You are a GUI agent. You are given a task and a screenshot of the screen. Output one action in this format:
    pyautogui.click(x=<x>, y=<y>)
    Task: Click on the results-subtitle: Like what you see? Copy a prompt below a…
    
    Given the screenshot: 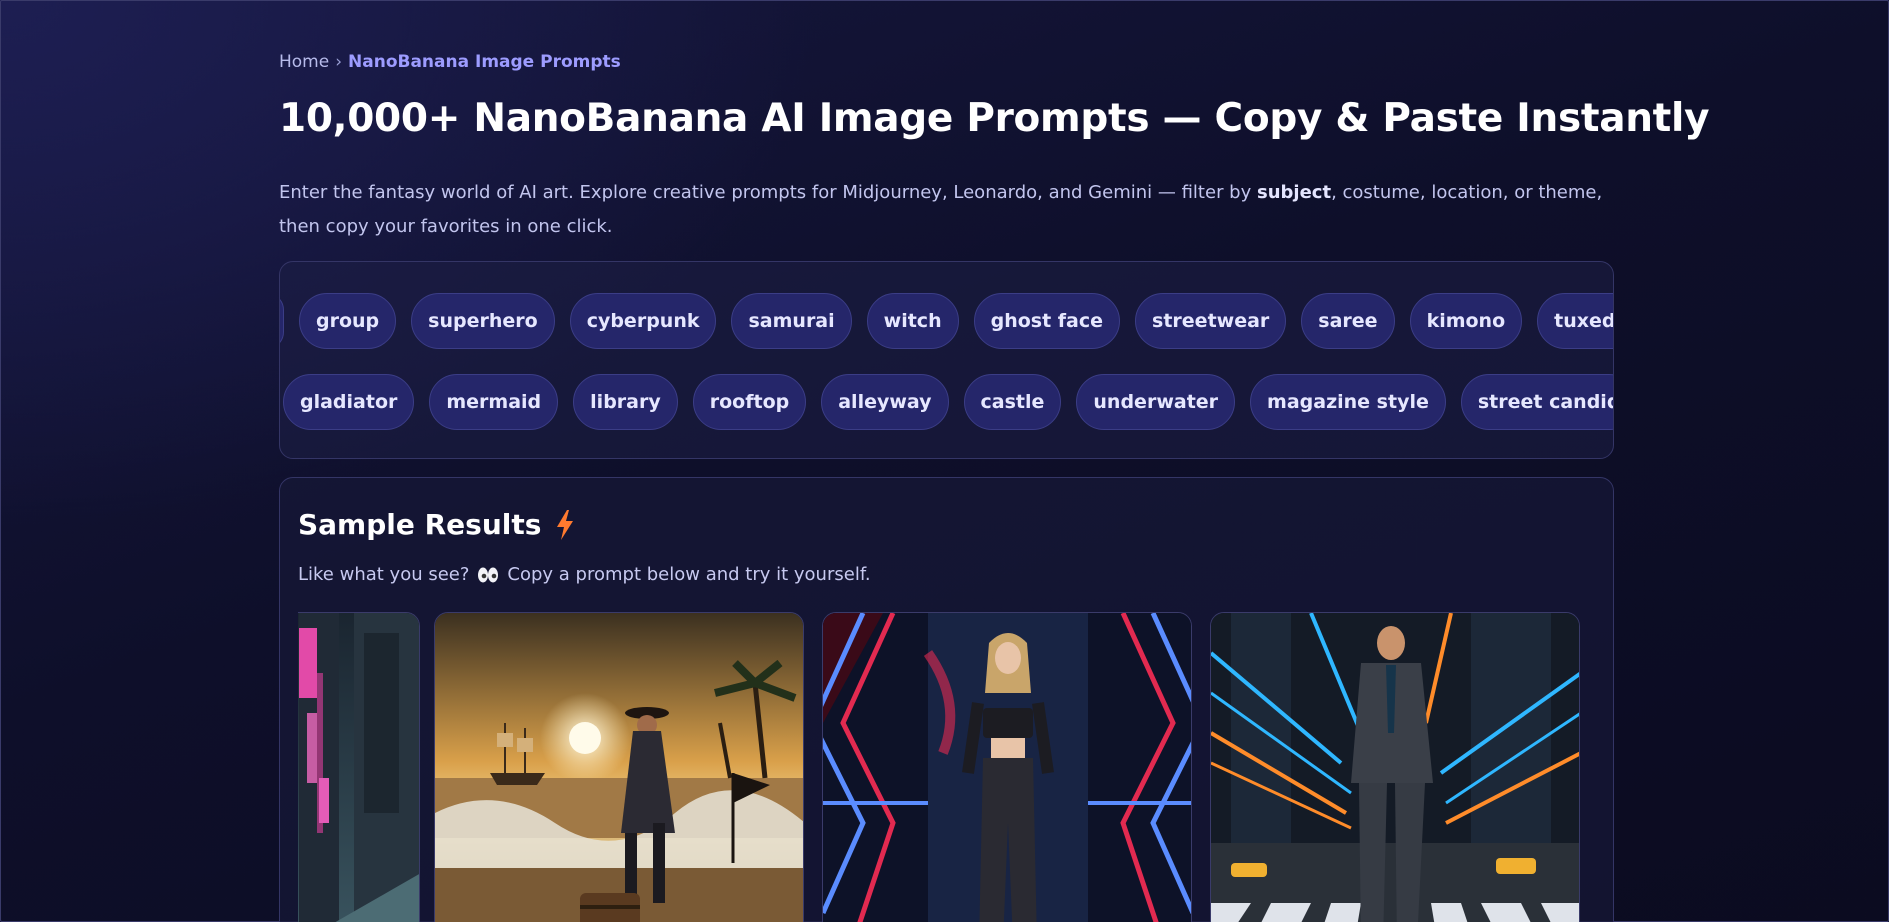 What is the action you would take?
    pyautogui.click(x=584, y=574)
    